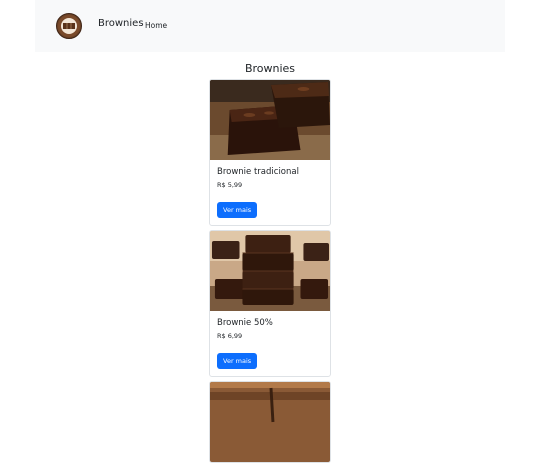  I want to click on navbar-brand: Brownies, so click(121, 23).